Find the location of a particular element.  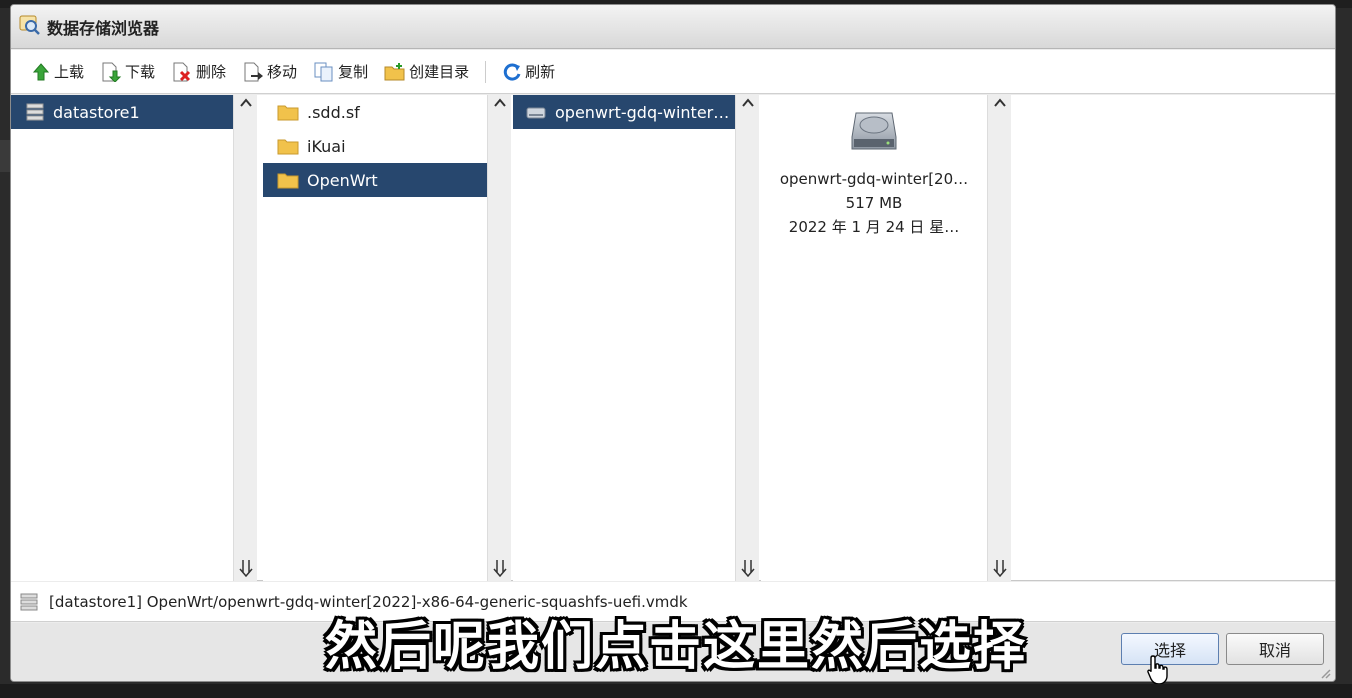

upload-label: 上载 is located at coordinates (69, 72).